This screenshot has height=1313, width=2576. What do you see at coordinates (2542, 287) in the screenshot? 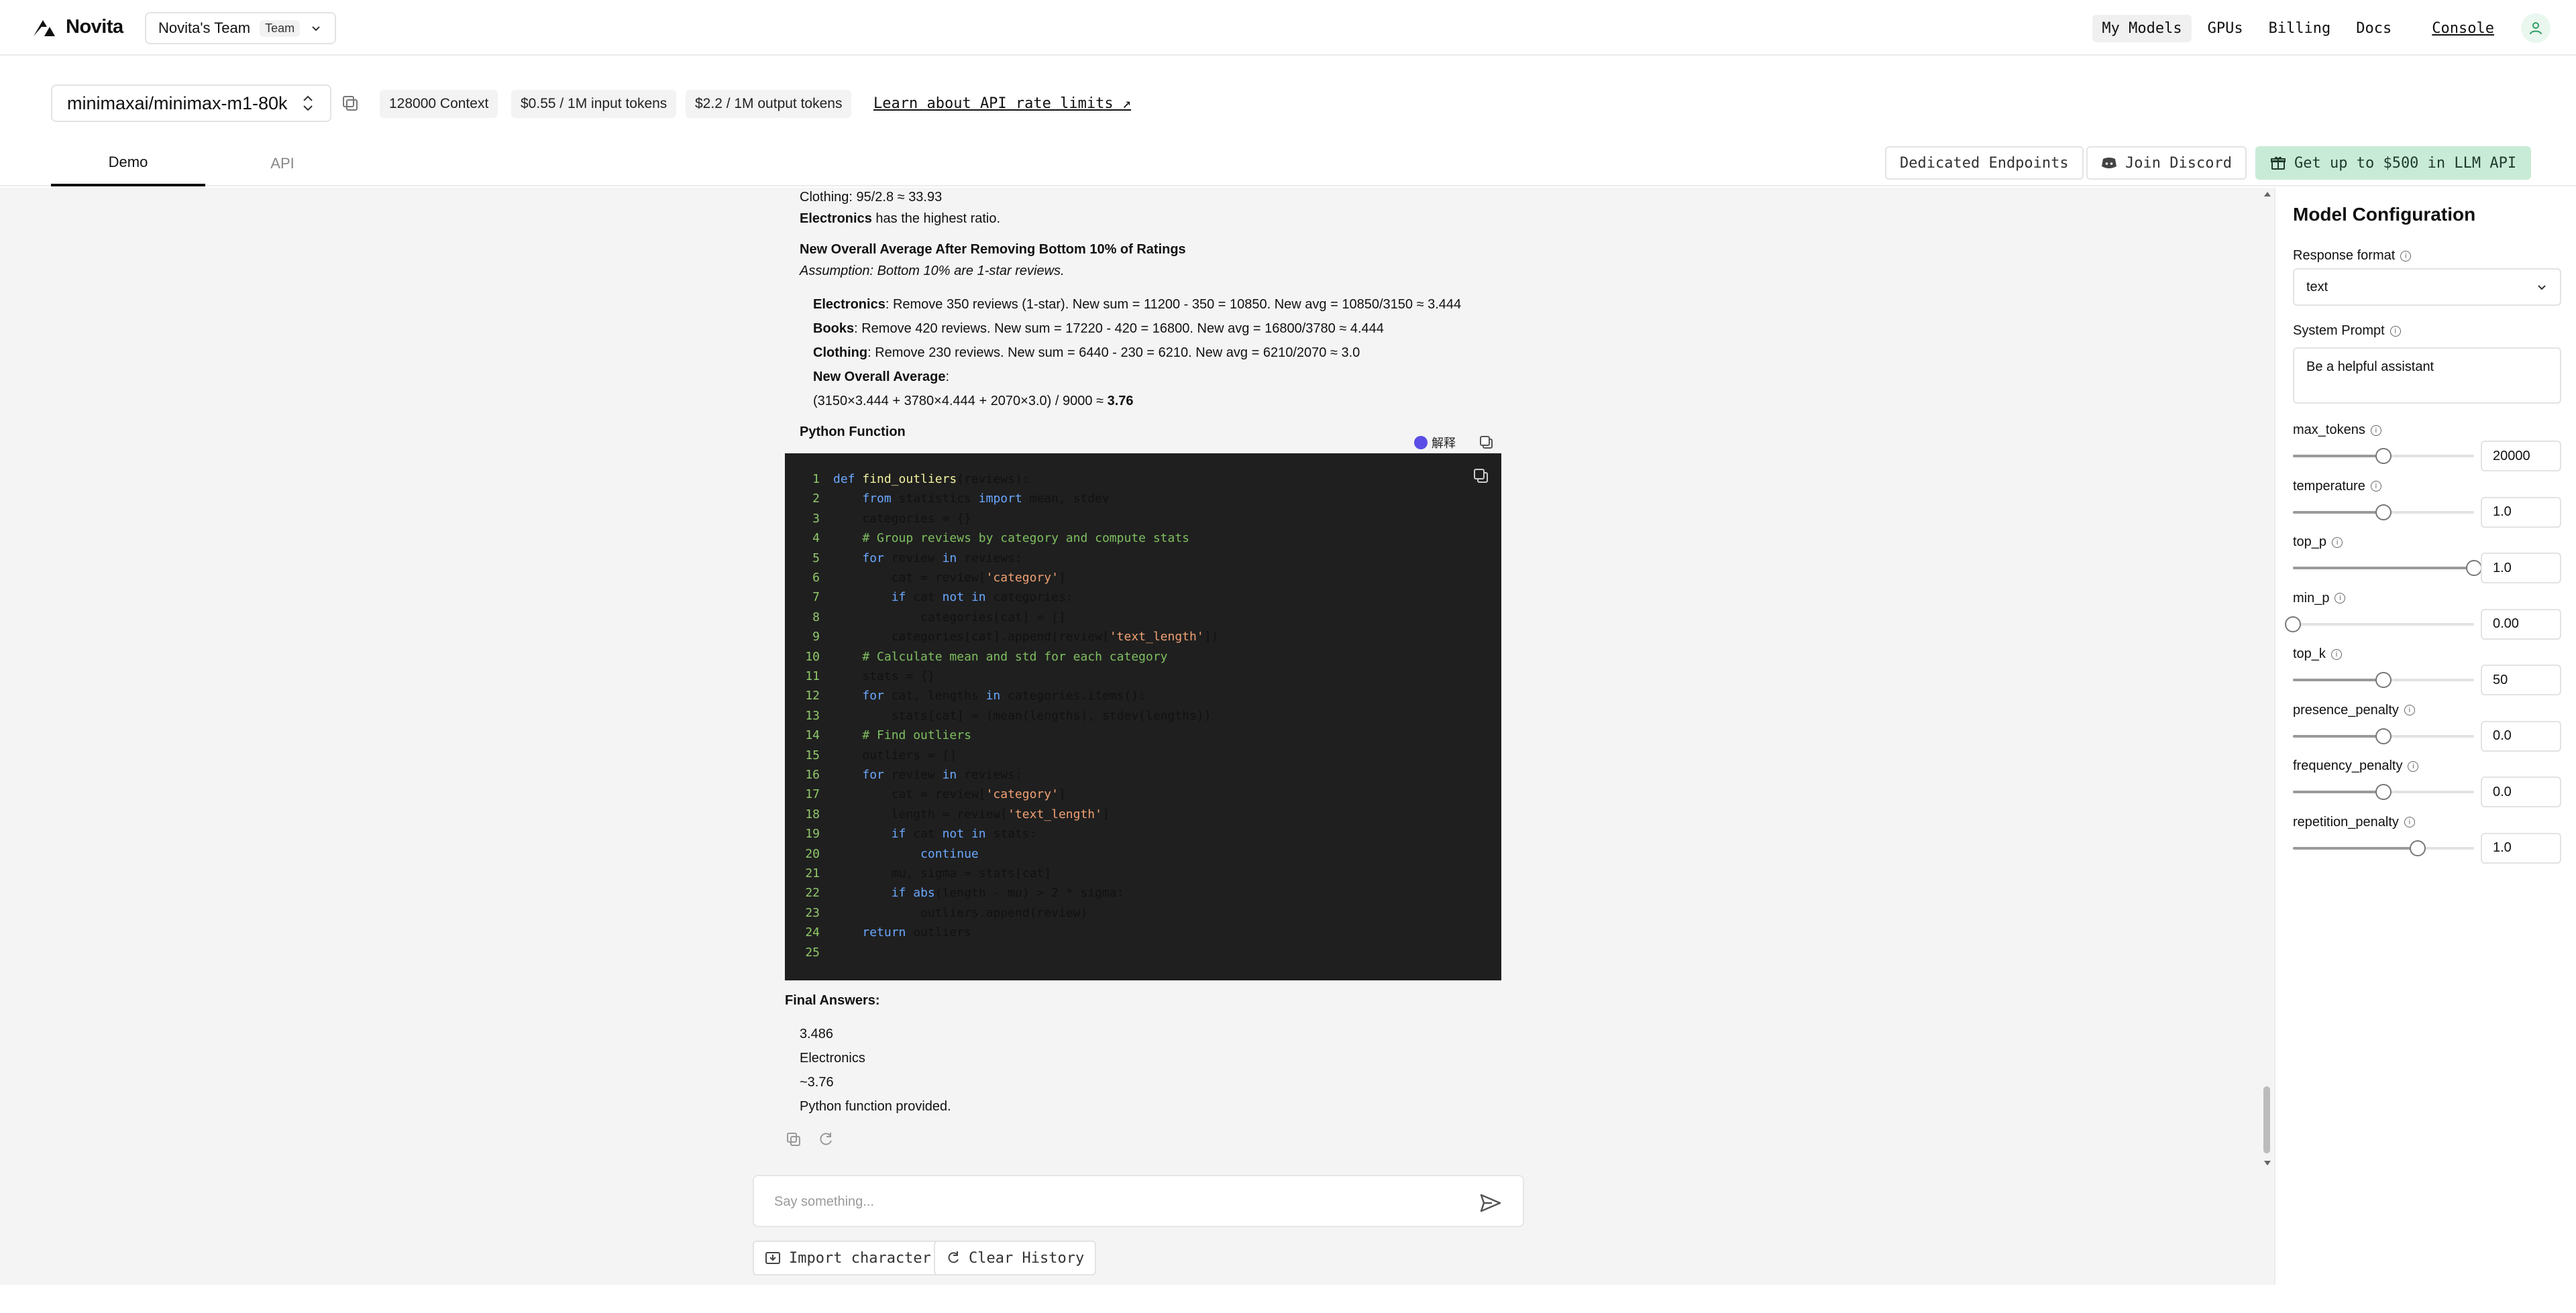
I see `chevron-down-icon` at bounding box center [2542, 287].